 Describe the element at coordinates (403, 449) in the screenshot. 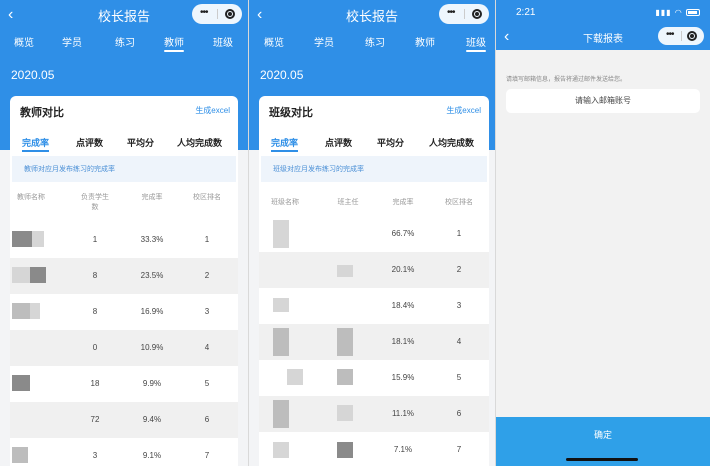

I see `completion-rate: 7.1%` at that location.